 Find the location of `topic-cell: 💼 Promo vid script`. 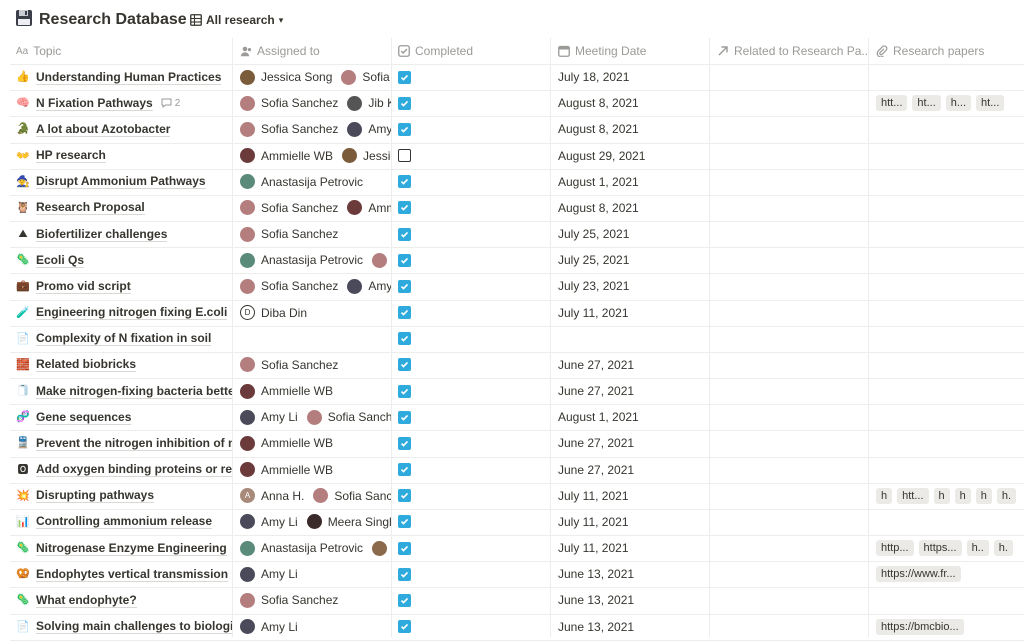

topic-cell: 💼 Promo vid script is located at coordinates (124, 286).